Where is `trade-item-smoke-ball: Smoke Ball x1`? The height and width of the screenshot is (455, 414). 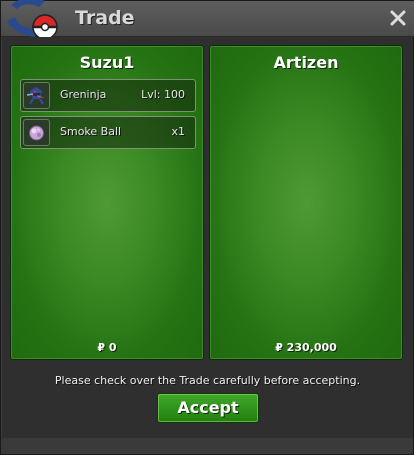 trade-item-smoke-ball: Smoke Ball x1 is located at coordinates (108, 132).